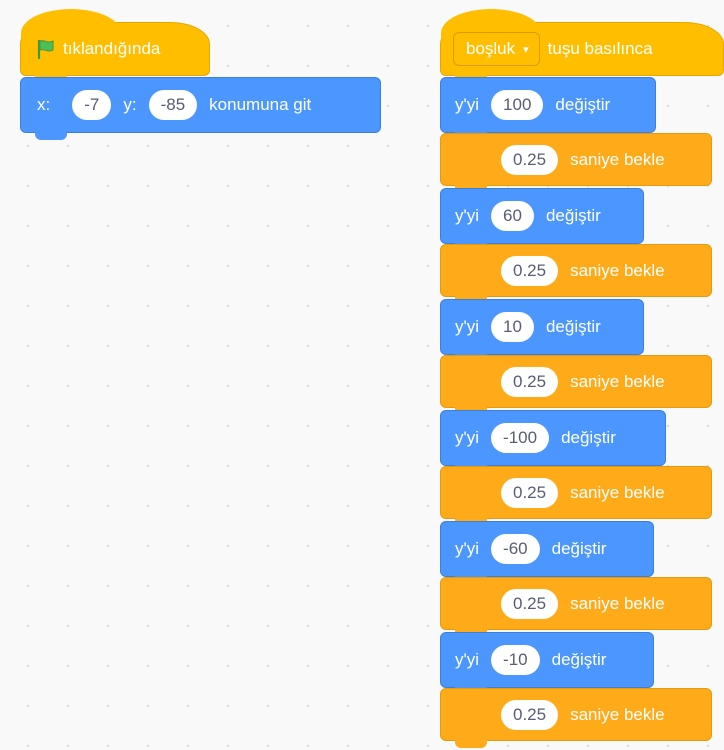 This screenshot has height=750, width=724. Describe the element at coordinates (173, 105) in the screenshot. I see `y-input: -85` at that location.